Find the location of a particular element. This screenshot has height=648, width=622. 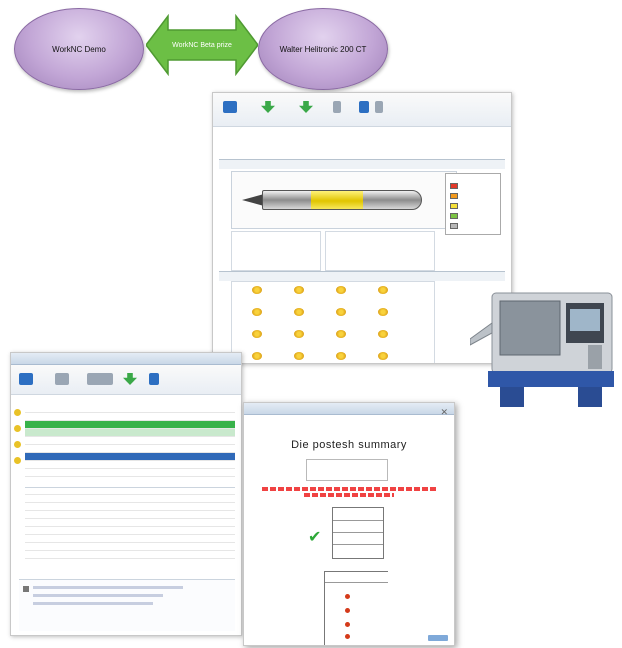

gear-icon is located at coordinates (379, 107).